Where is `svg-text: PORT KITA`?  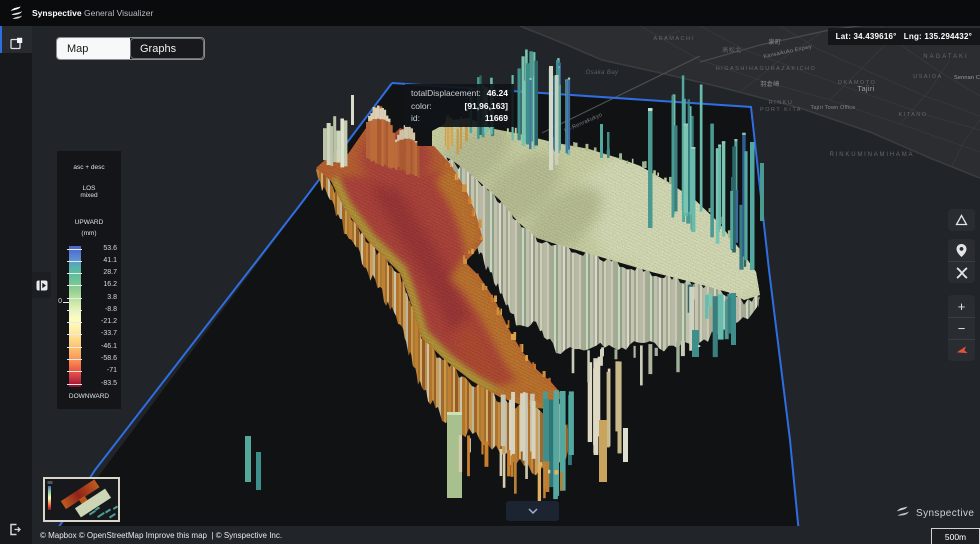 svg-text: PORT KITA is located at coordinates (781, 110).